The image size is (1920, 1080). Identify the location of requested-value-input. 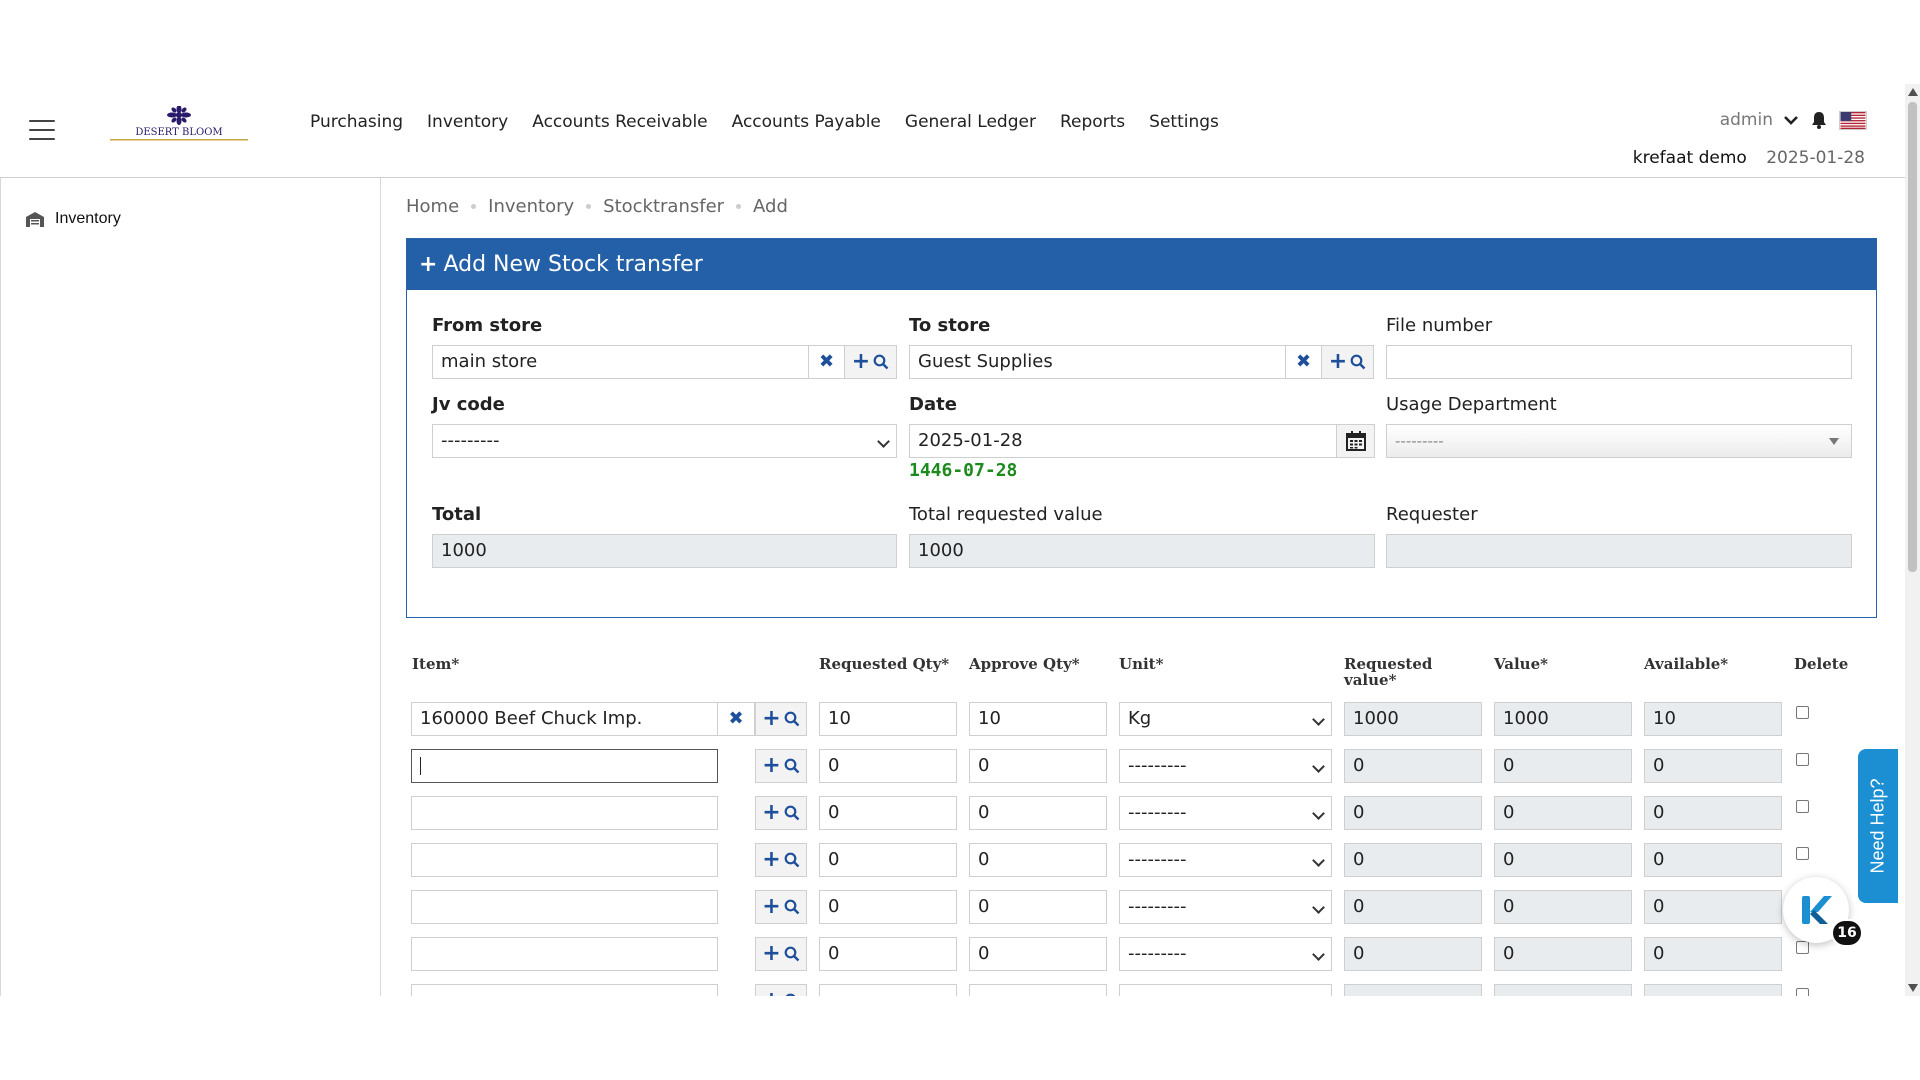
(1413, 990).